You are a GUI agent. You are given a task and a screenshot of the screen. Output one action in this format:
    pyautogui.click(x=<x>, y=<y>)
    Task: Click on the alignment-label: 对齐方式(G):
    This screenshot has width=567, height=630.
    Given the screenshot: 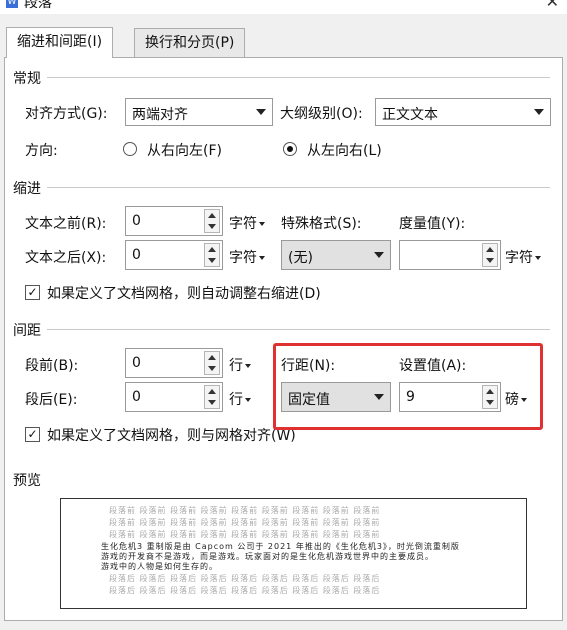 What is the action you would take?
    pyautogui.click(x=66, y=114)
    